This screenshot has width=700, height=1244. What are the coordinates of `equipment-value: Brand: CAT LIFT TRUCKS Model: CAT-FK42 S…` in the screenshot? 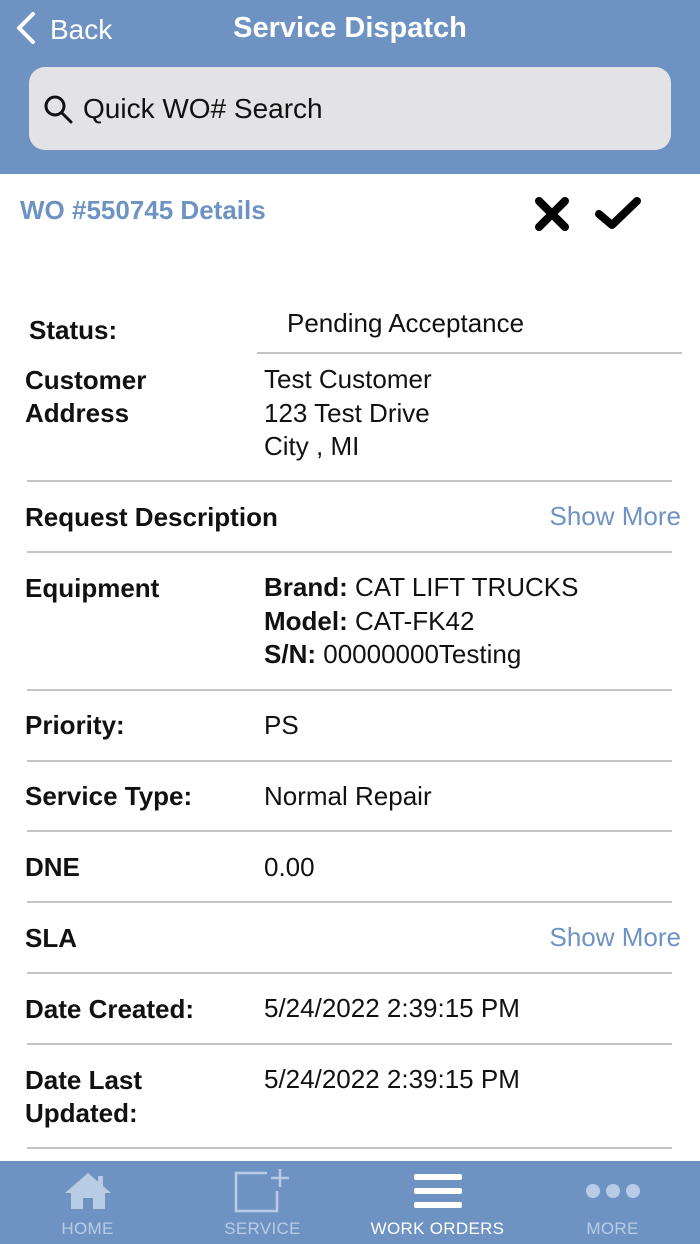 It's located at (421, 621).